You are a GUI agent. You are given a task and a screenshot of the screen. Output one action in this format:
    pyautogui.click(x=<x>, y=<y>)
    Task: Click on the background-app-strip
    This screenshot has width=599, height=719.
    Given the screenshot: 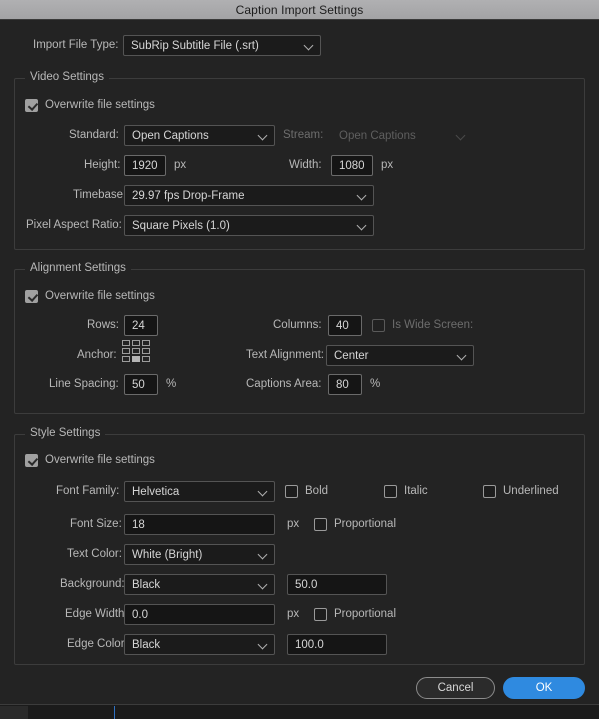 What is the action you would take?
    pyautogui.click(x=299, y=711)
    